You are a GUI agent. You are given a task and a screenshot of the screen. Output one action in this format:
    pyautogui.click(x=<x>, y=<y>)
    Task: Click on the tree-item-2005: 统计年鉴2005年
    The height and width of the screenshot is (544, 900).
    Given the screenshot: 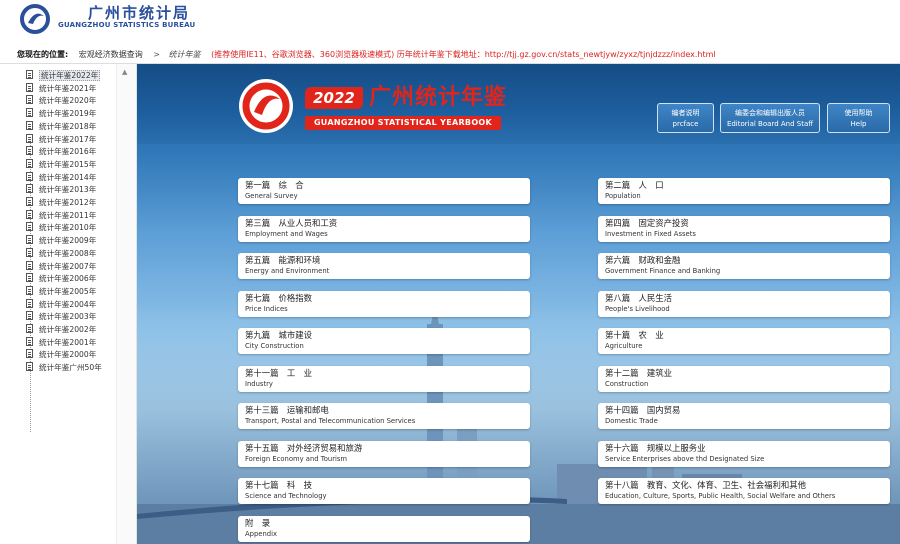 What is the action you would take?
    pyautogui.click(x=61, y=291)
    